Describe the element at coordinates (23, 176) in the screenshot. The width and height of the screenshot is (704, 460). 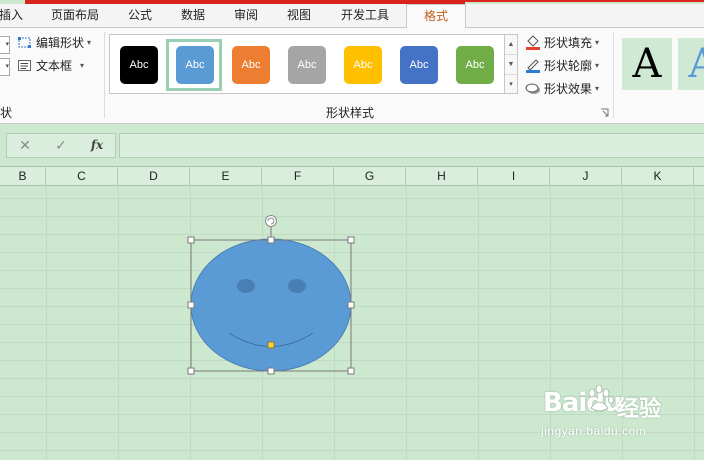
I see `column-header: B` at that location.